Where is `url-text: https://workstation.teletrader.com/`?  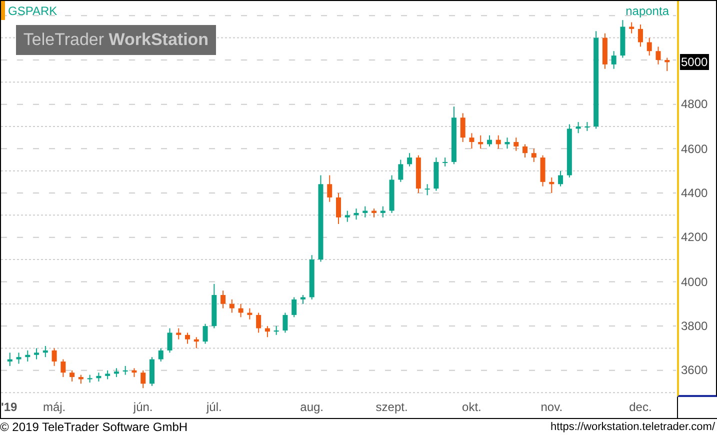 url-text: https://workstation.teletrader.com/ is located at coordinates (632, 427).